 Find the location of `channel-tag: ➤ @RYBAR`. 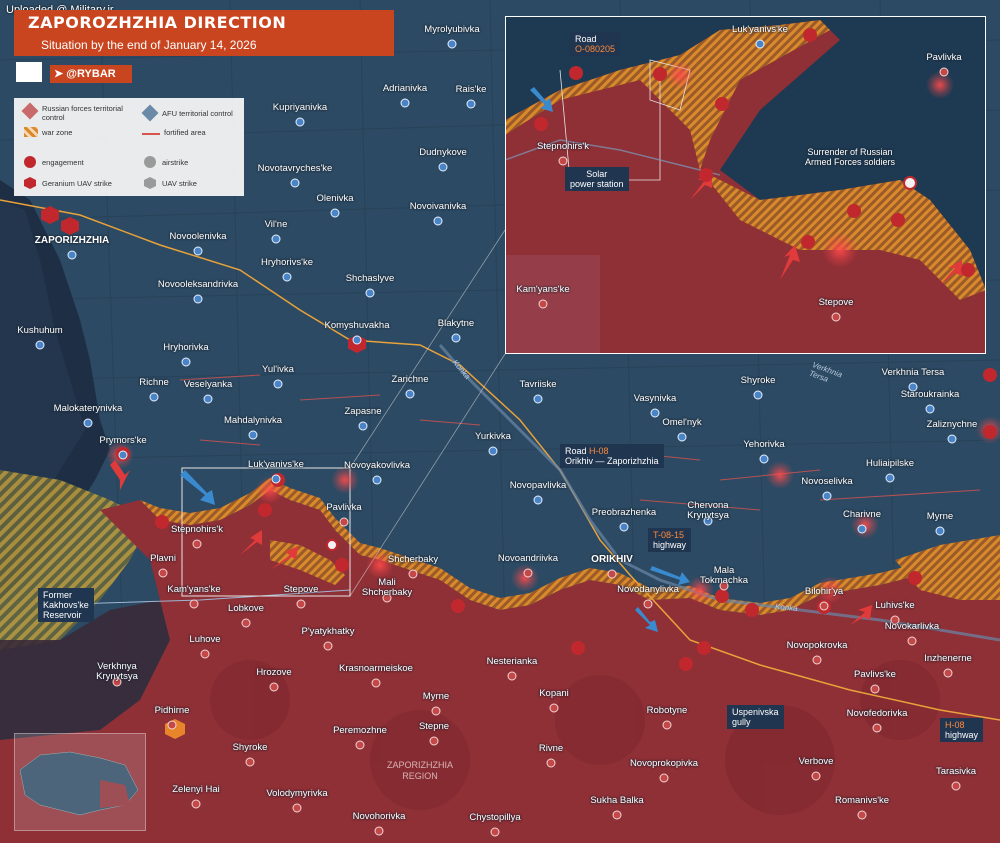

channel-tag: ➤ @RYBAR is located at coordinates (91, 74).